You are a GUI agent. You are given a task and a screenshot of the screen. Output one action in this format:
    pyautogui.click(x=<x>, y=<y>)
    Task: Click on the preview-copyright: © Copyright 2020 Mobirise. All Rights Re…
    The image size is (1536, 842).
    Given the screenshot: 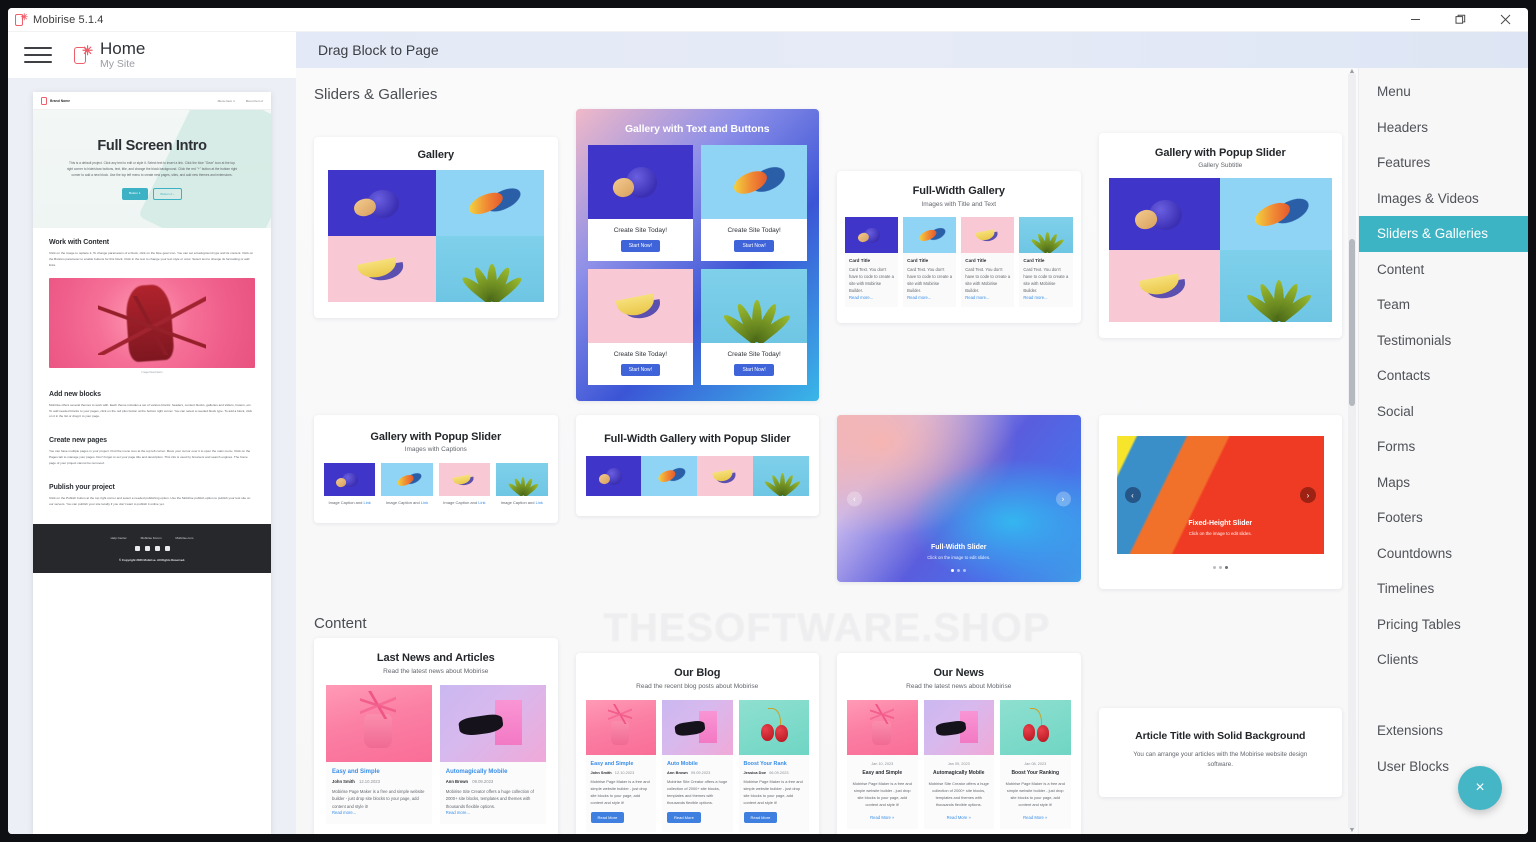 What is the action you would take?
    pyautogui.click(x=152, y=559)
    